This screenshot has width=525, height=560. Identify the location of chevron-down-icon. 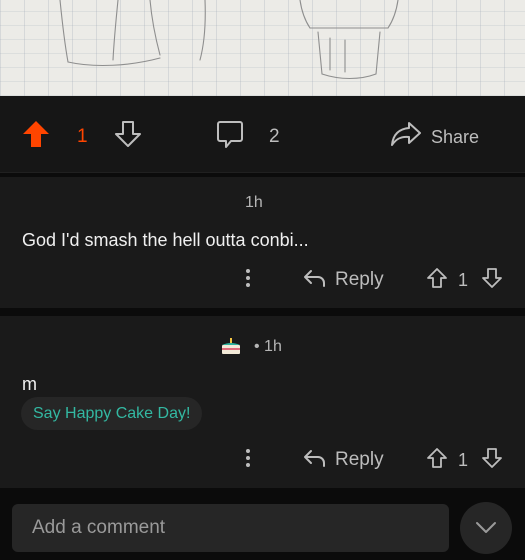
(486, 527).